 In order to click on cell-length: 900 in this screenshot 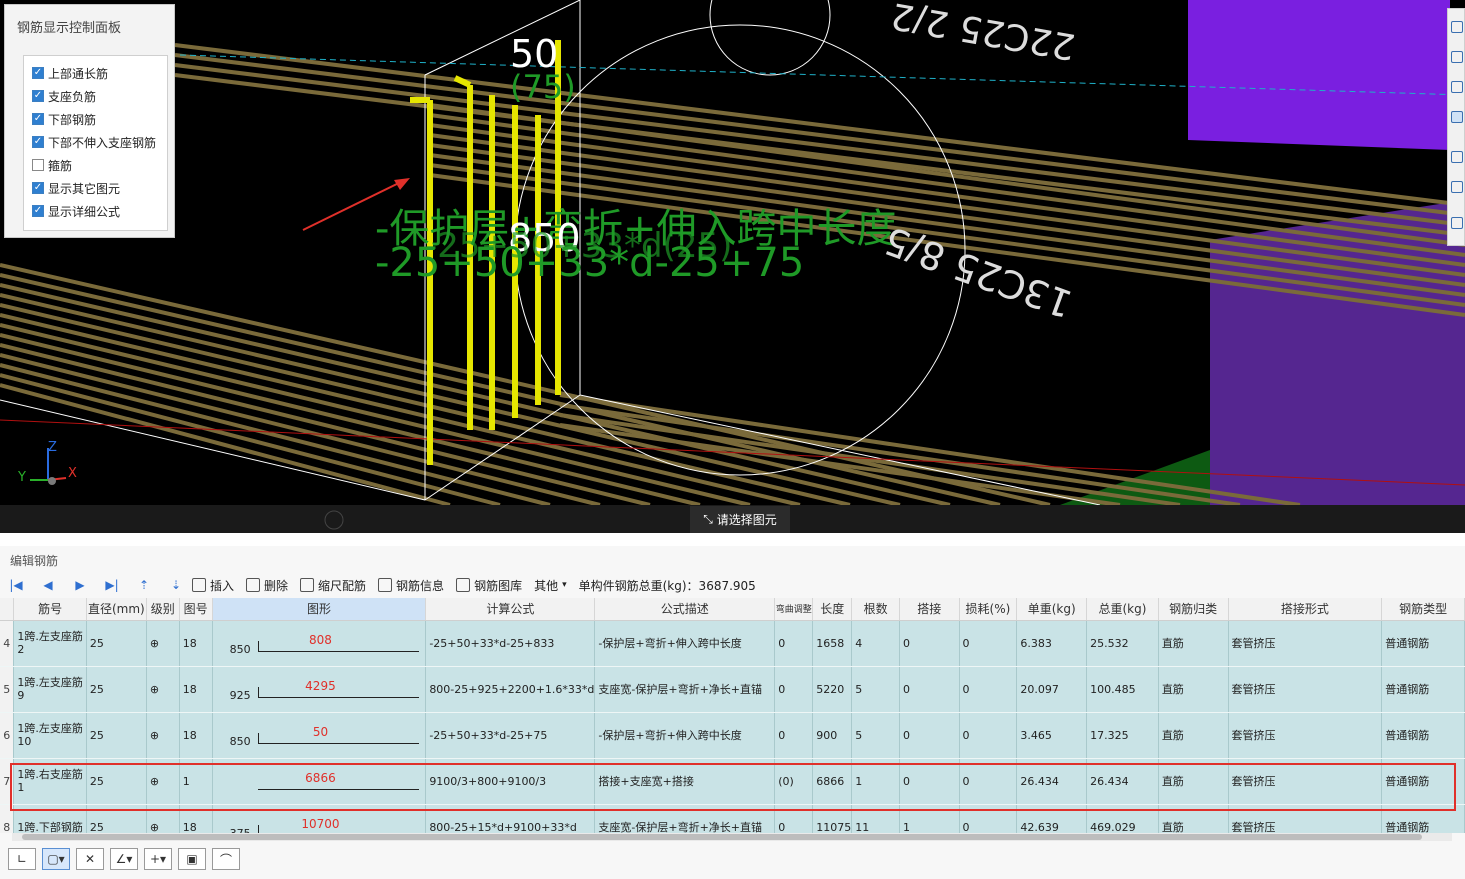, I will do `click(832, 735)`.